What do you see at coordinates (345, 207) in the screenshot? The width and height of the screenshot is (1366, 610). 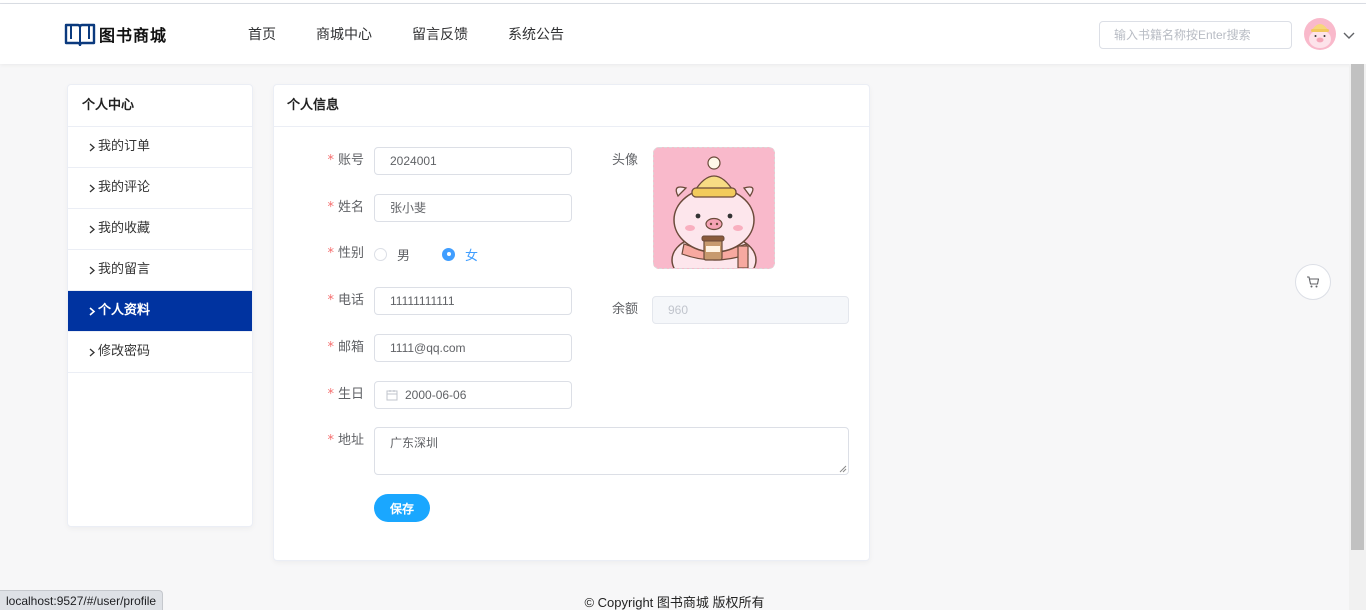 I see `name-label: * 姓名` at bounding box center [345, 207].